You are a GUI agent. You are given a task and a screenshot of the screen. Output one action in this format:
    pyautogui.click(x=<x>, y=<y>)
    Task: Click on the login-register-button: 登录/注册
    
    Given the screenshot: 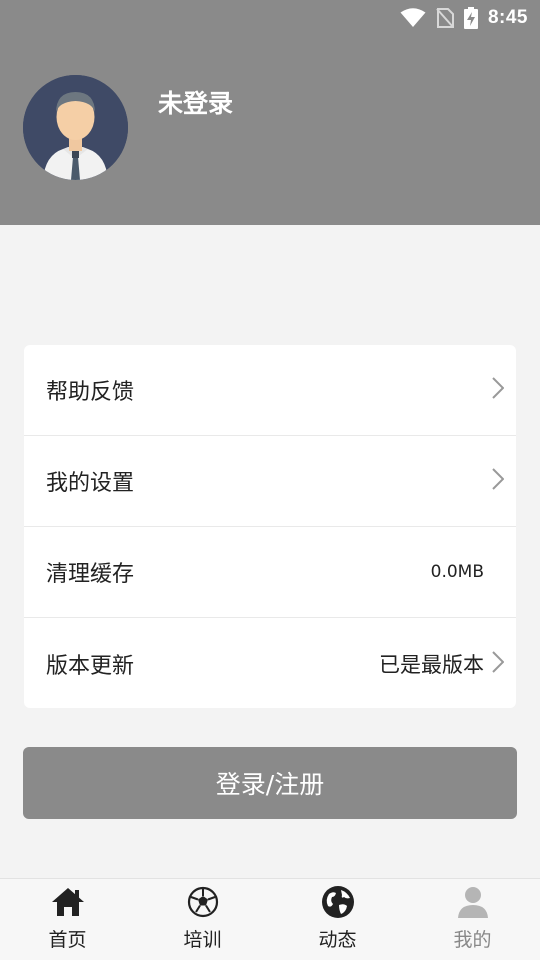 What is the action you would take?
    pyautogui.click(x=270, y=783)
    